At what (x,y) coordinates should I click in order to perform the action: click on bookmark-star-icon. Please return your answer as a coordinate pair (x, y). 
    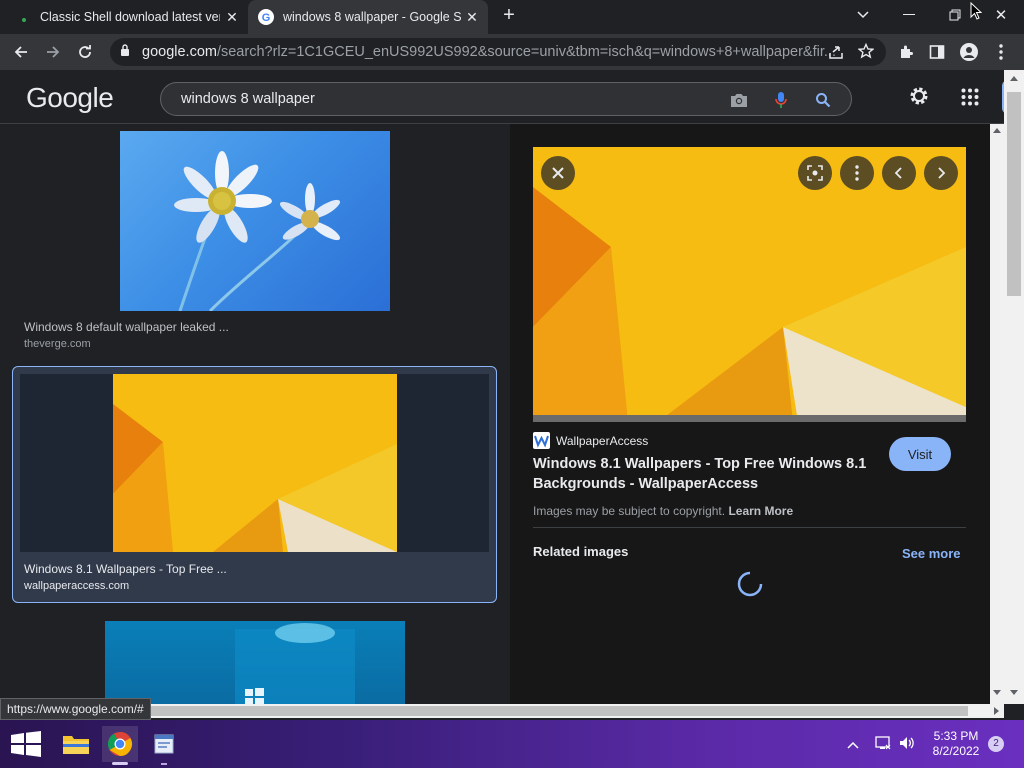
    Looking at the image, I should click on (866, 52).